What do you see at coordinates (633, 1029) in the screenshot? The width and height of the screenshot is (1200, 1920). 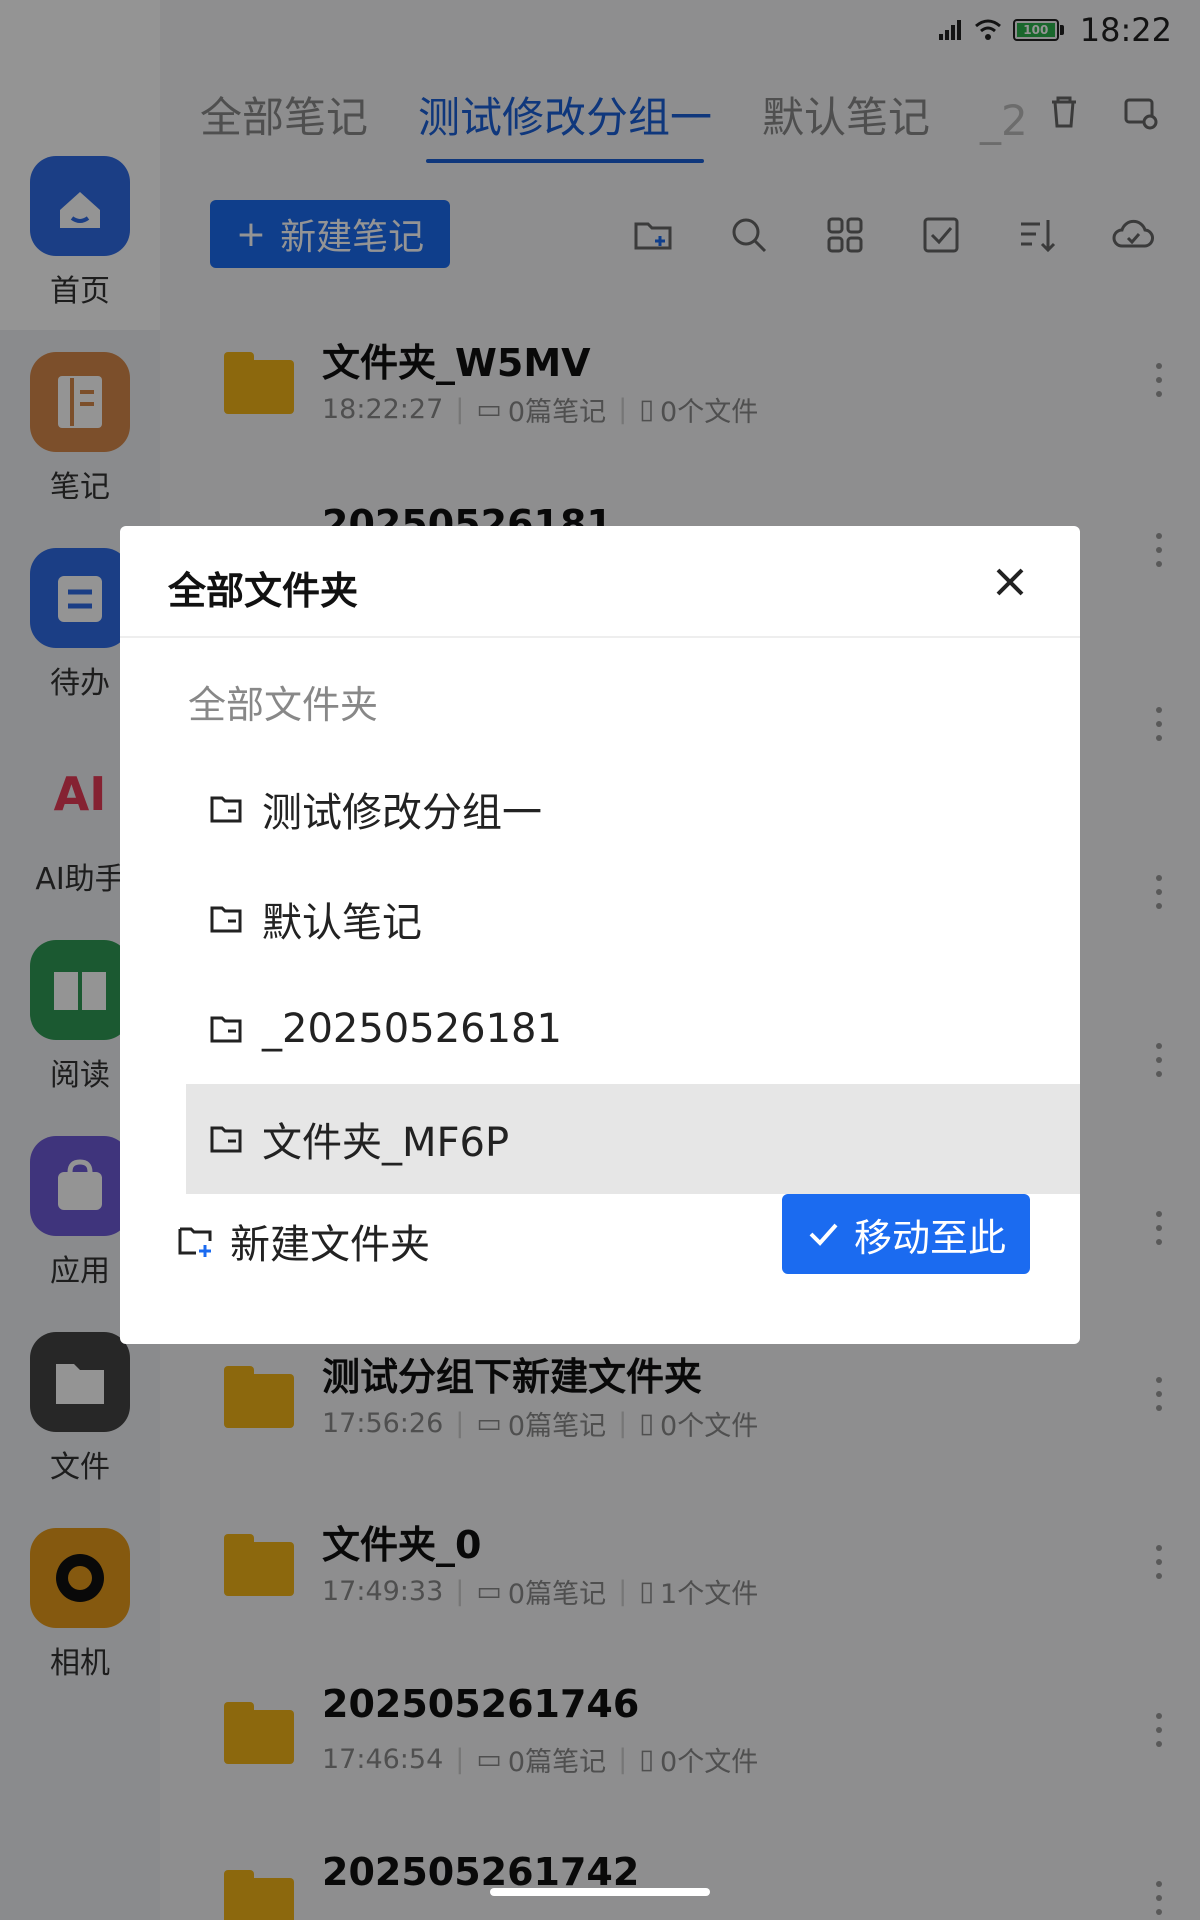 I see `folder-option: _20250526181` at bounding box center [633, 1029].